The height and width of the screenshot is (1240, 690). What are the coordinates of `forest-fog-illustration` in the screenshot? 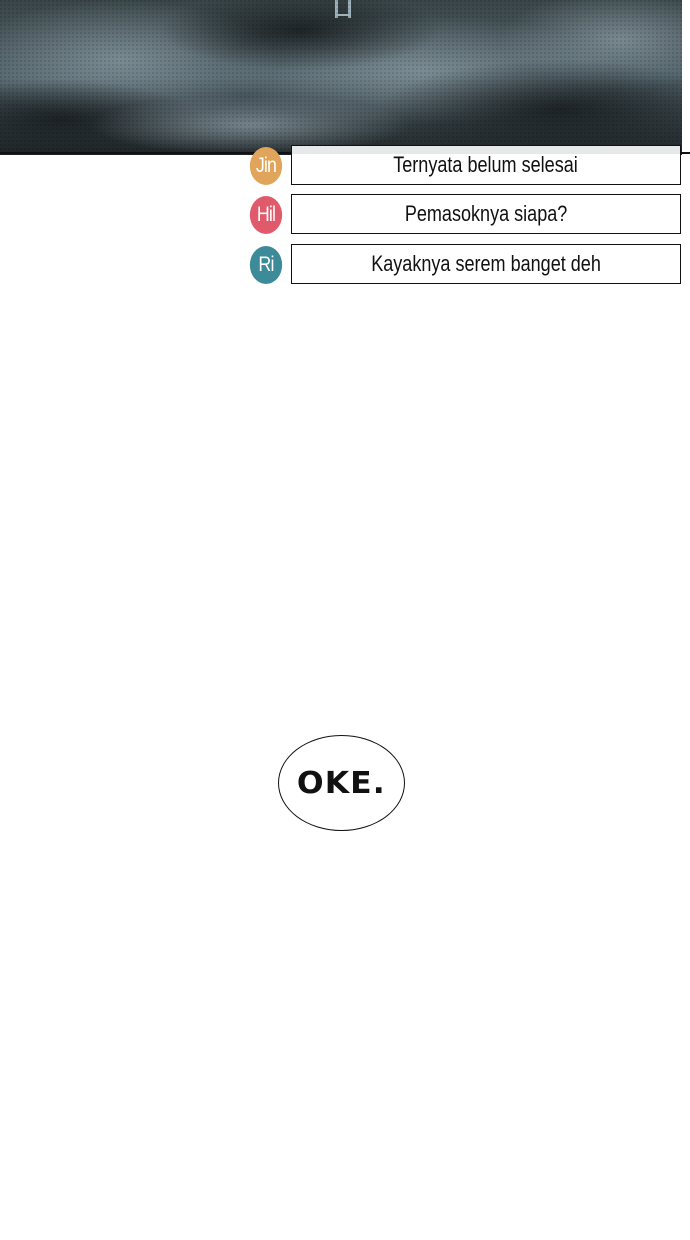 It's located at (345, 77).